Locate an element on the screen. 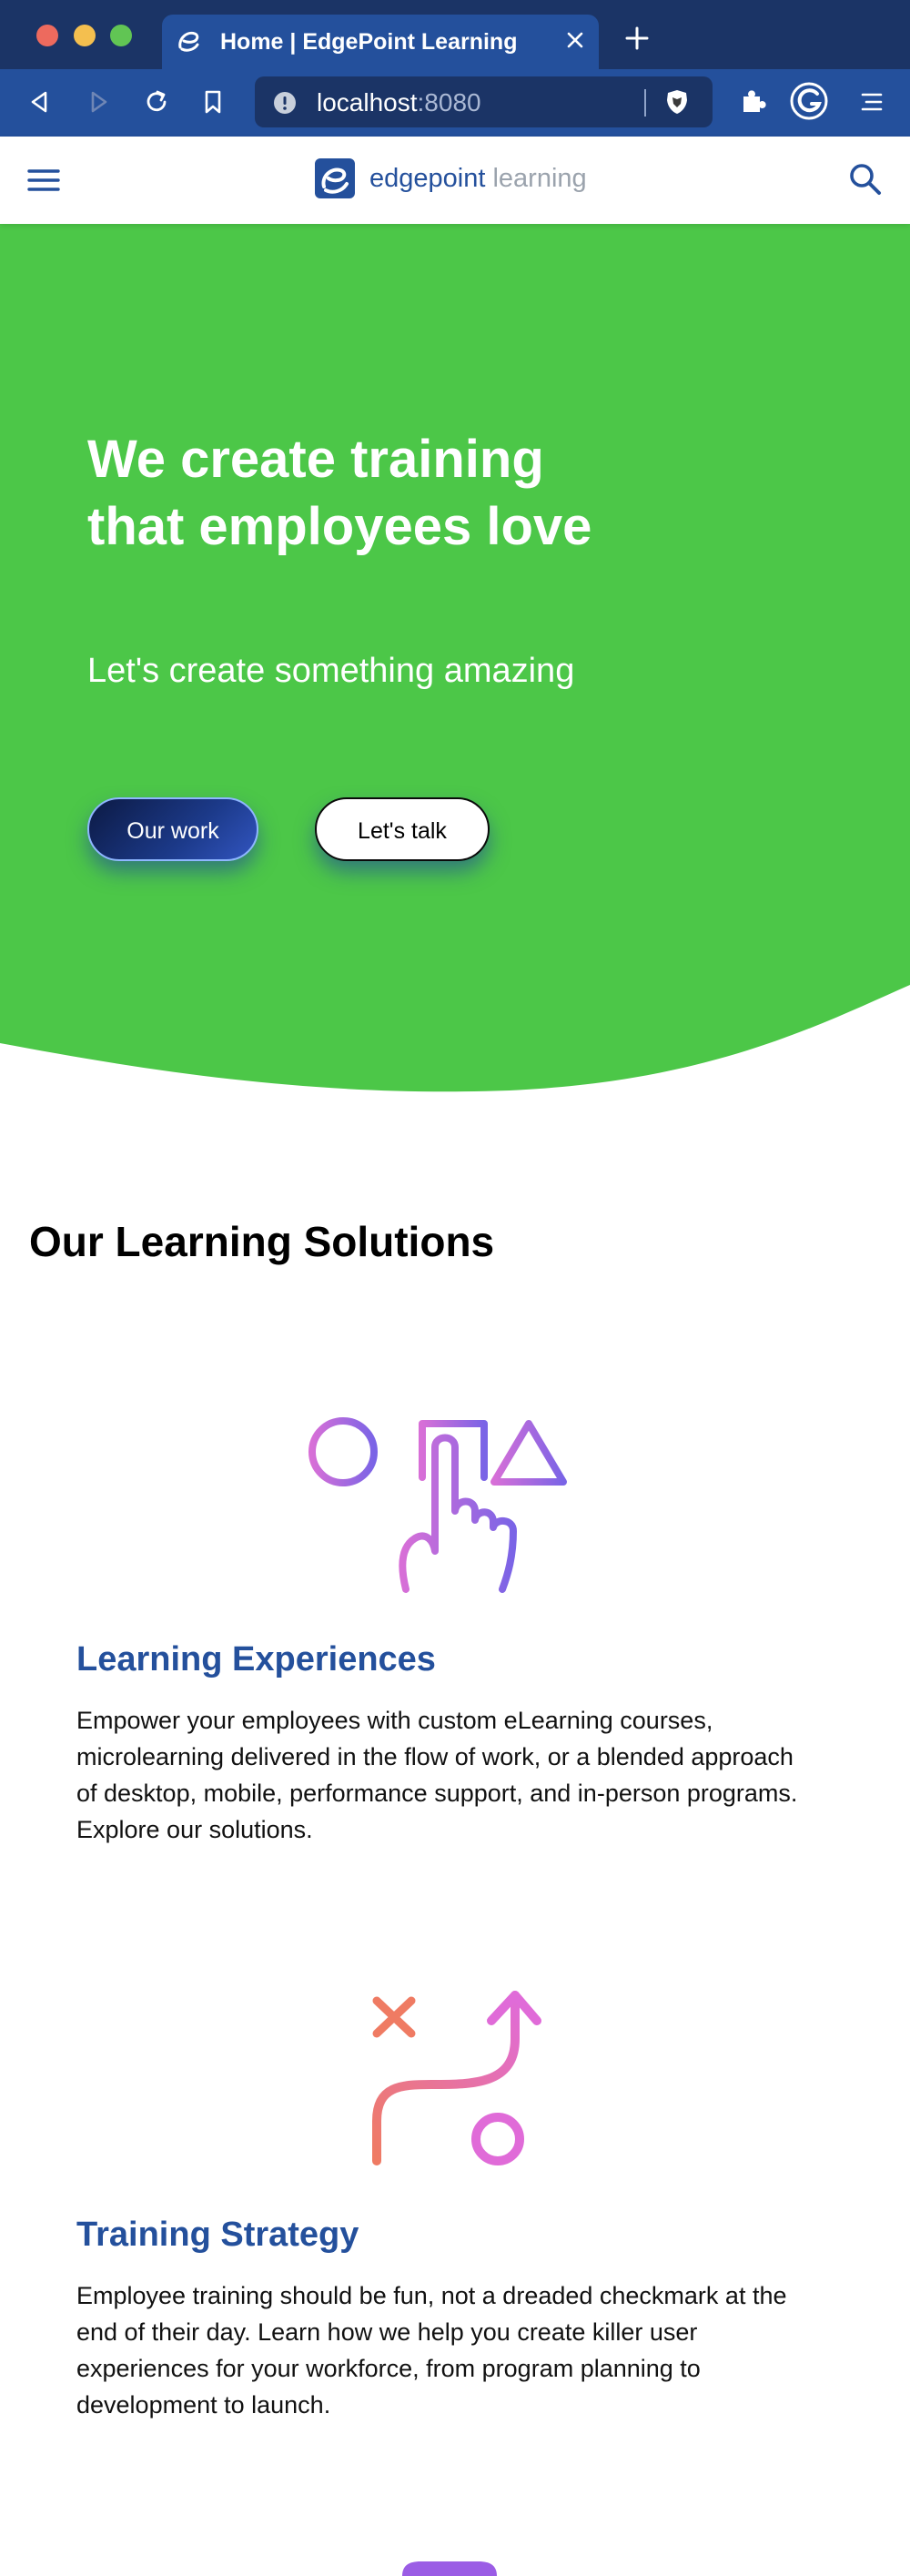 Image resolution: width=910 pixels, height=2576 pixels. site-header: edgepoint learning is located at coordinates (455, 180).